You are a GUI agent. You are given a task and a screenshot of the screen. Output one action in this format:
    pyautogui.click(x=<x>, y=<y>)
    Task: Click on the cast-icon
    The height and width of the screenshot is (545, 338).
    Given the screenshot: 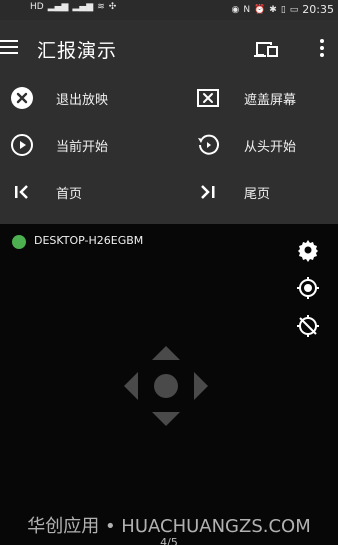 What is the action you would take?
    pyautogui.click(x=266, y=49)
    